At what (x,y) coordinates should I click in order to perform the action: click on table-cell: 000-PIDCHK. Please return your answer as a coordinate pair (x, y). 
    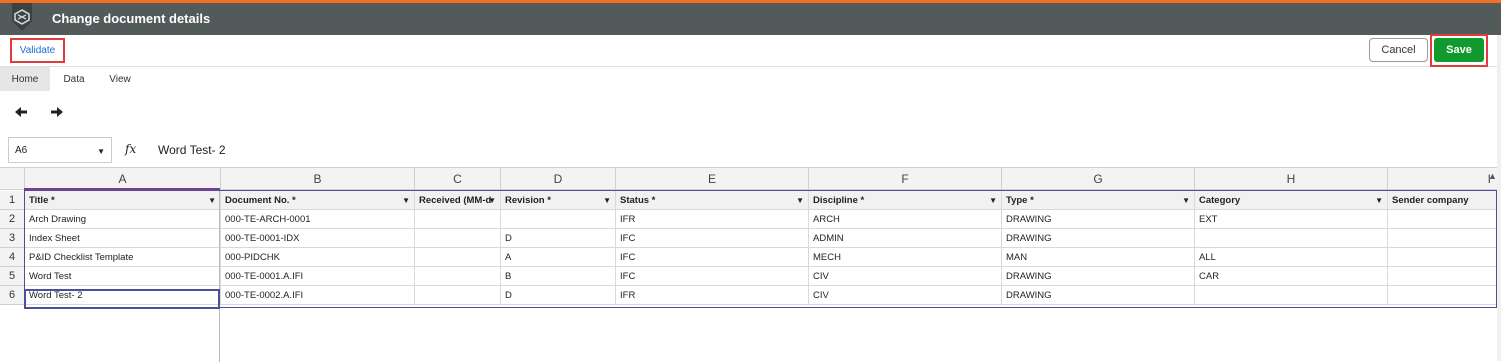
    Looking at the image, I should click on (317, 257).